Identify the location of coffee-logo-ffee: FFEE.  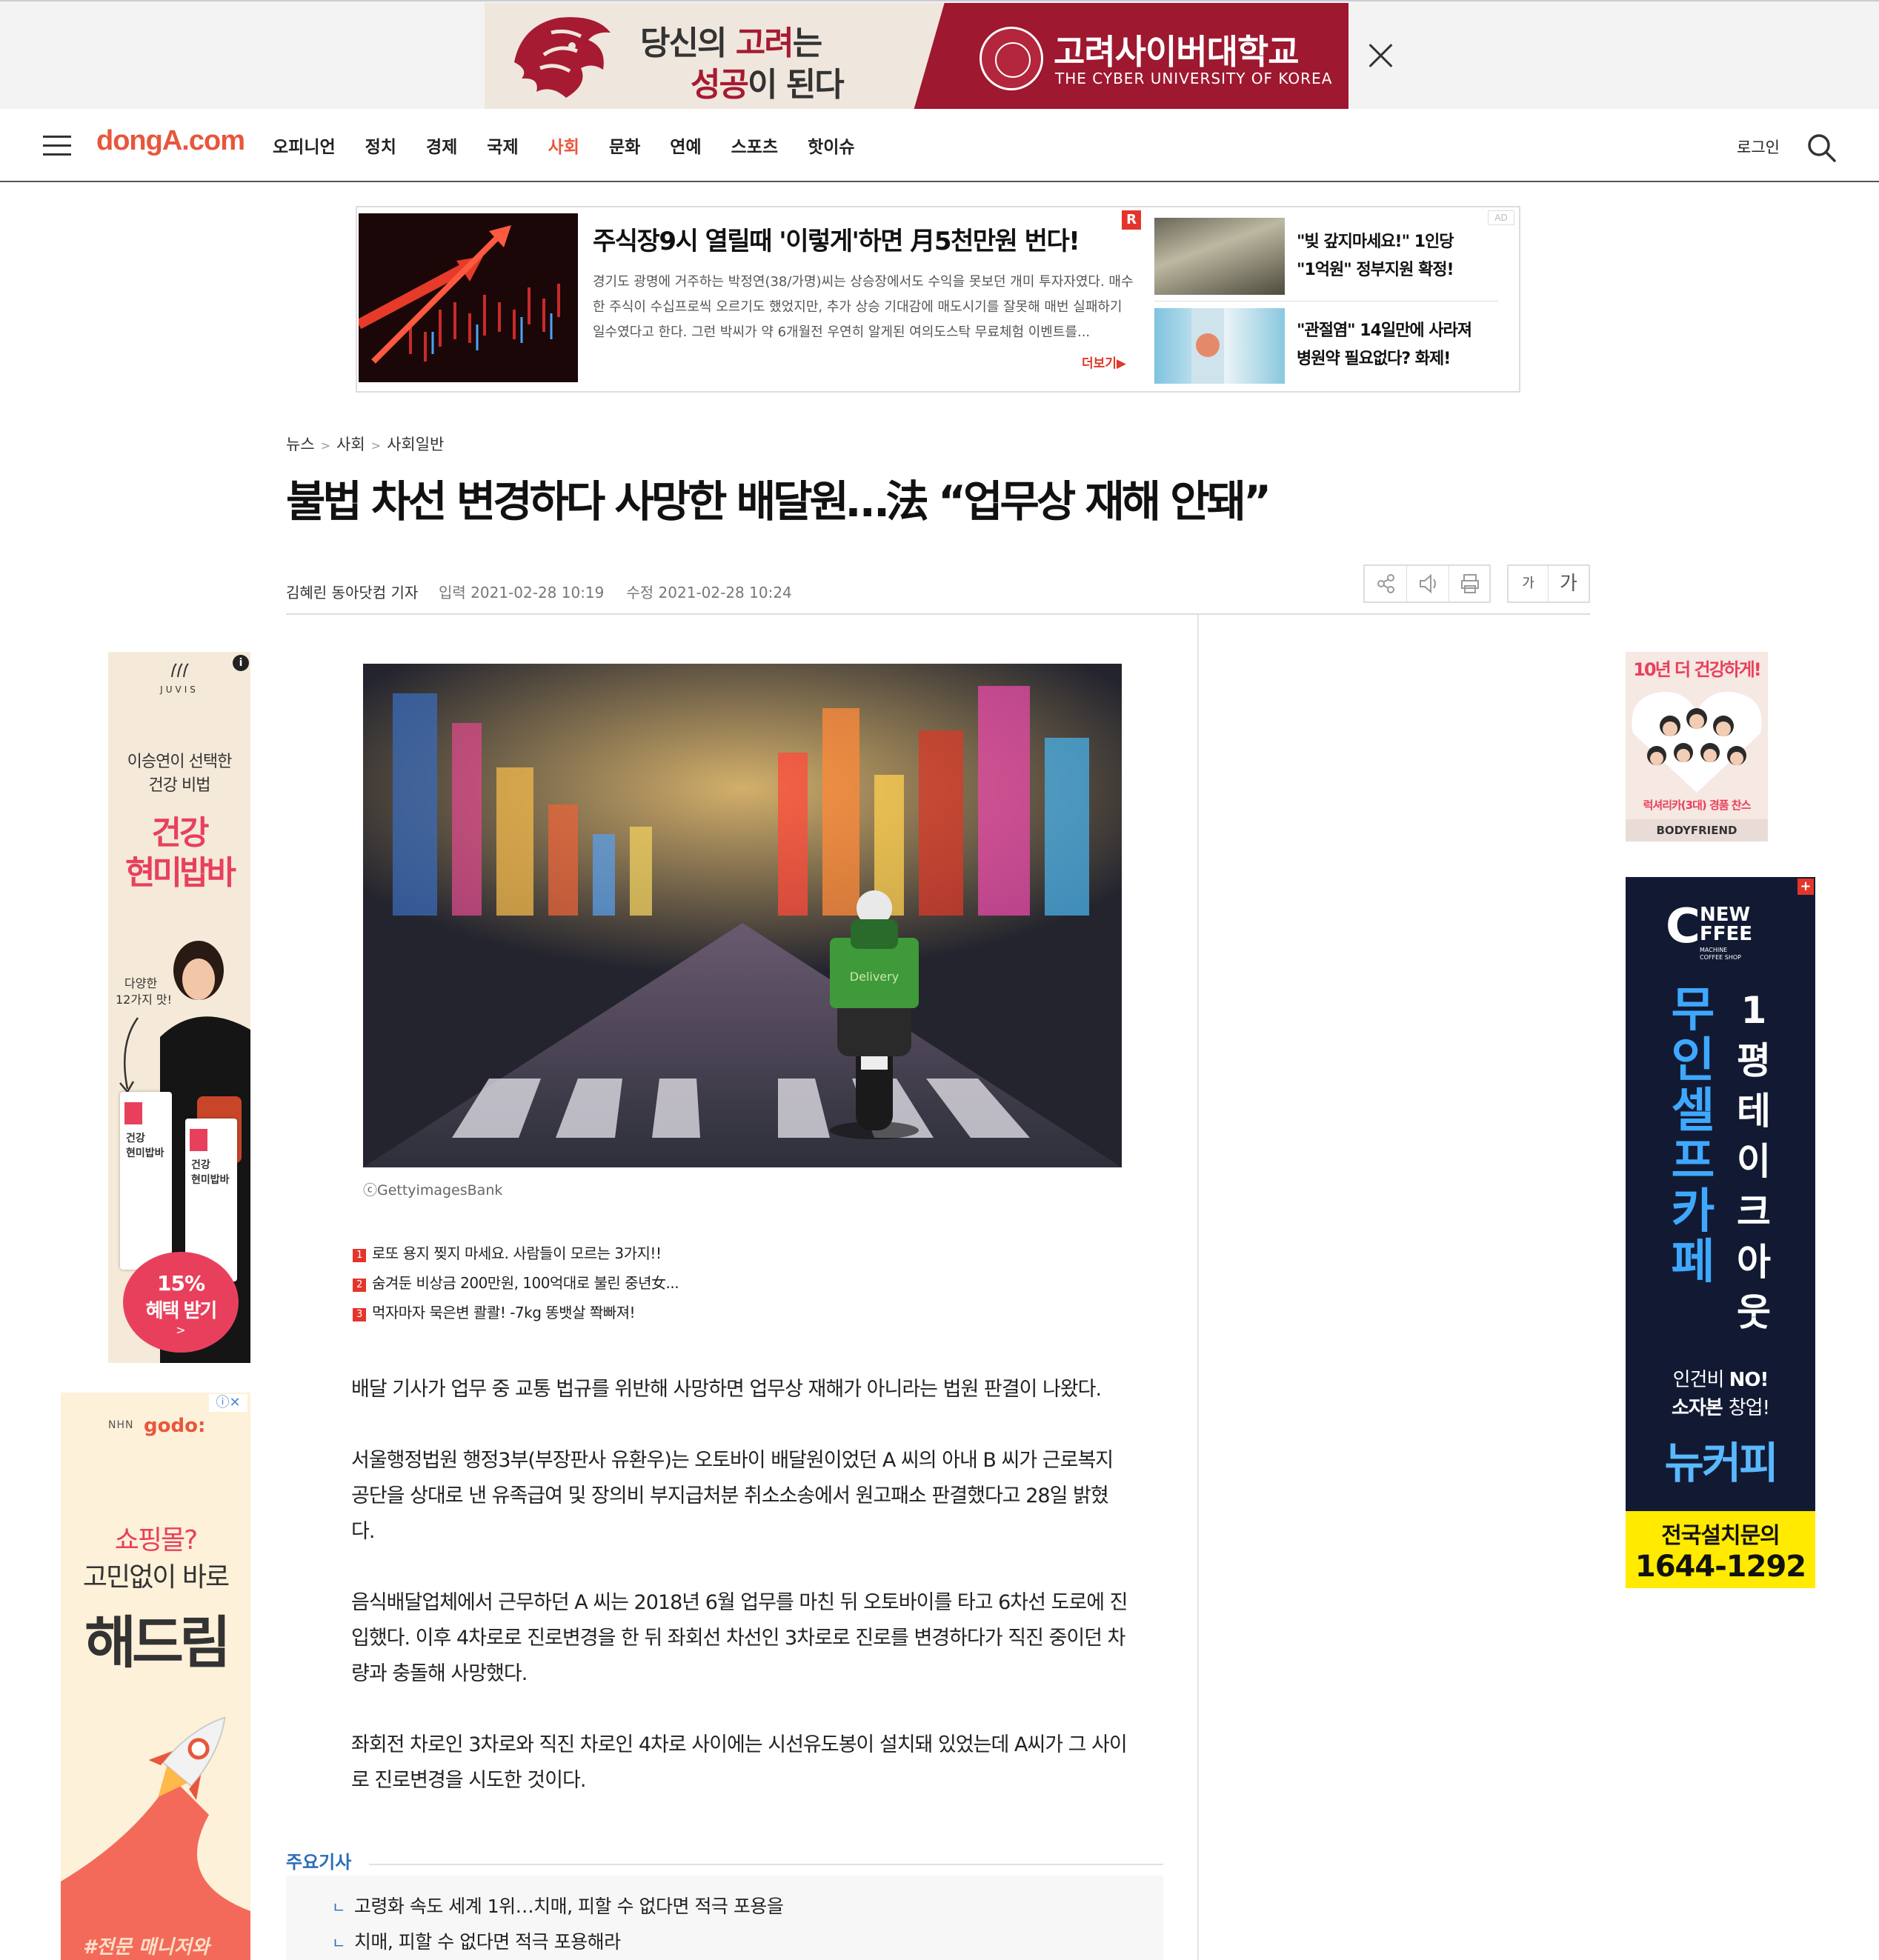
(1727, 934).